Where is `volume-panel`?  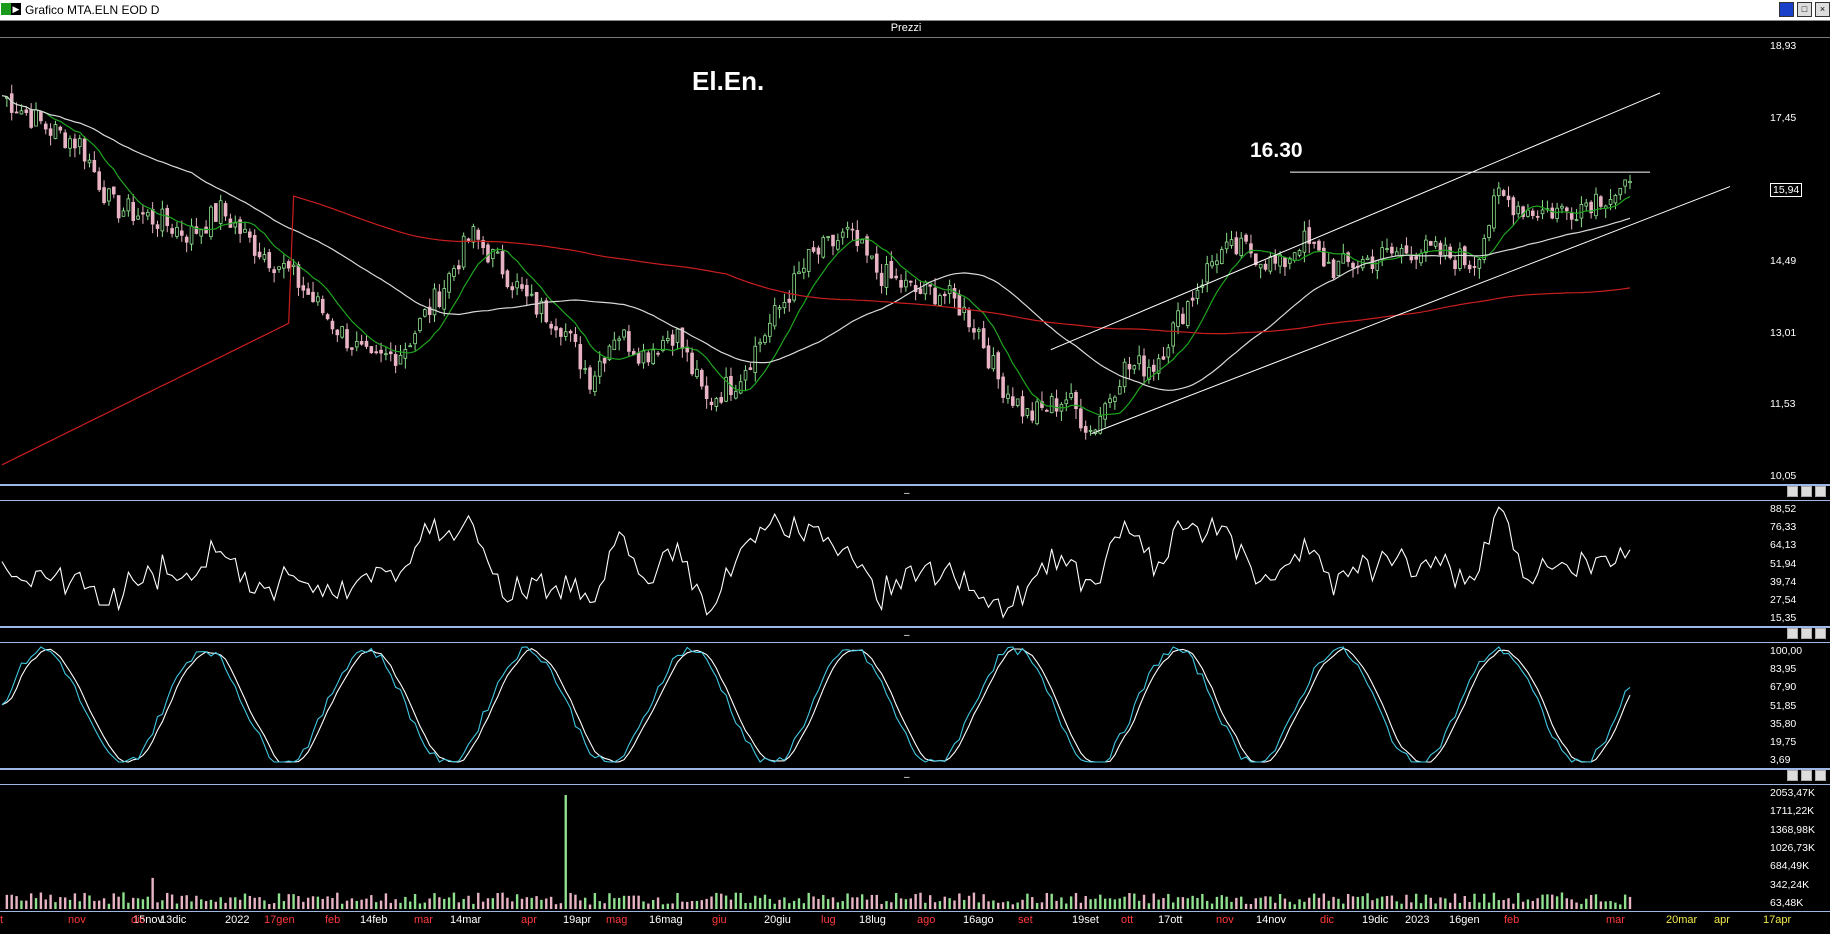 volume-panel is located at coordinates (906, 848).